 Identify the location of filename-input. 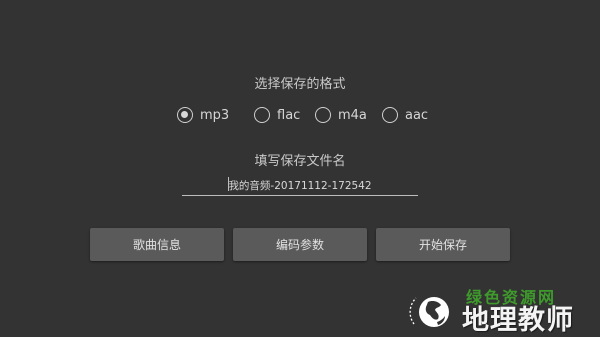
(300, 185).